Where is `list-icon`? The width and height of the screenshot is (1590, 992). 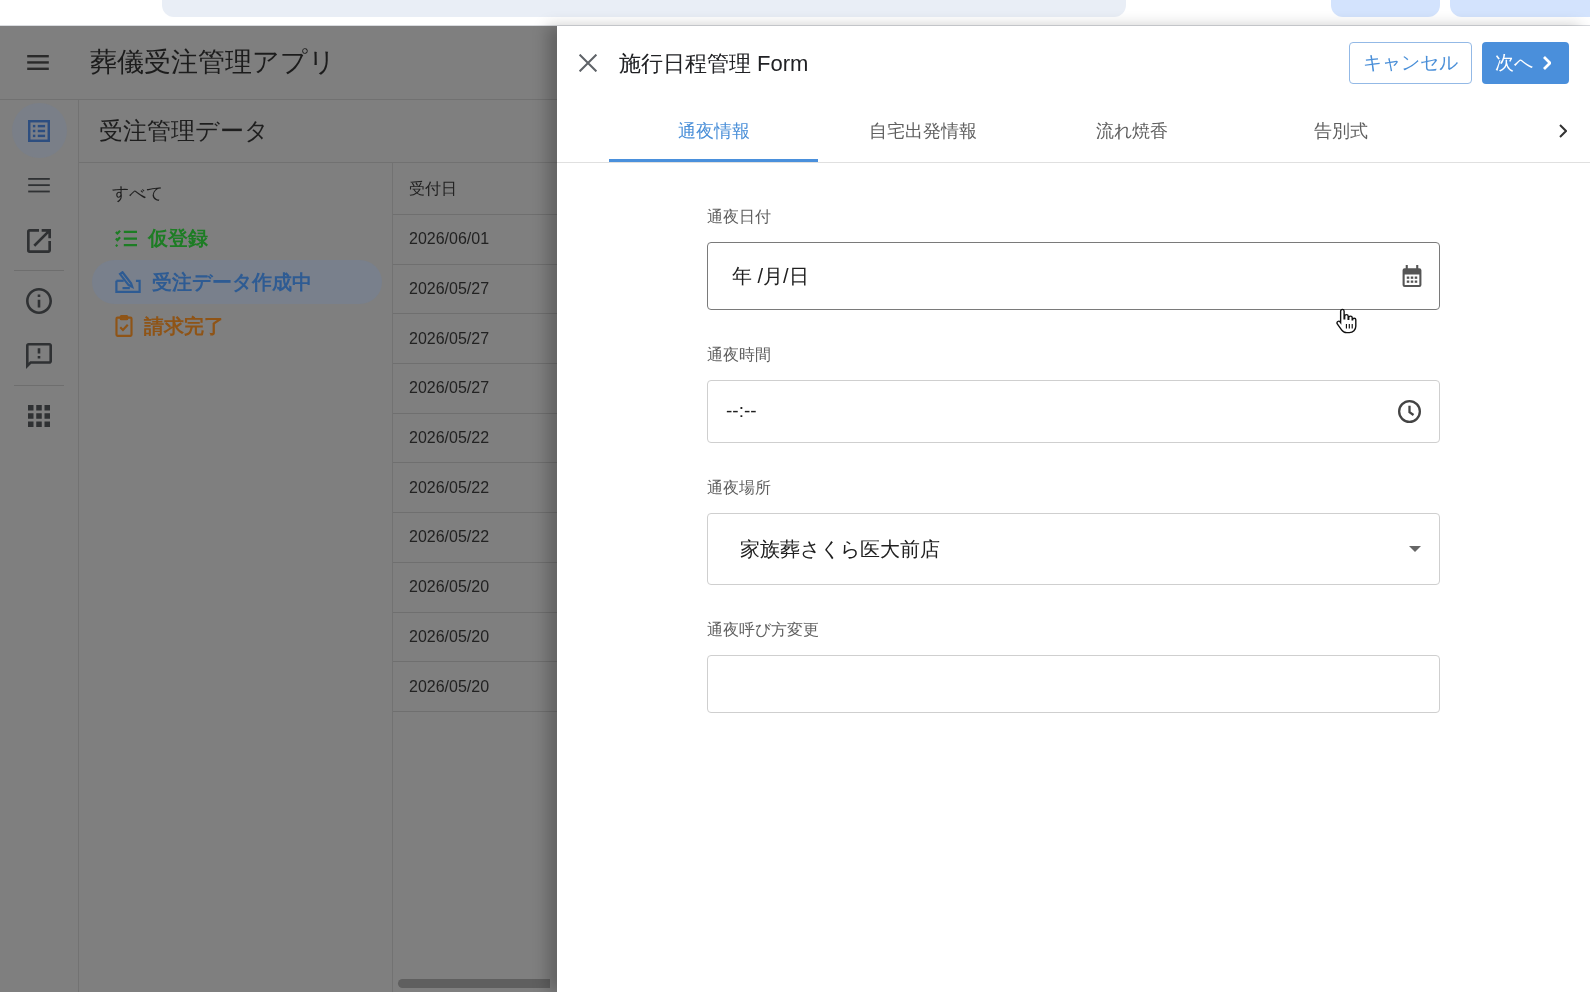 list-icon is located at coordinates (39, 185).